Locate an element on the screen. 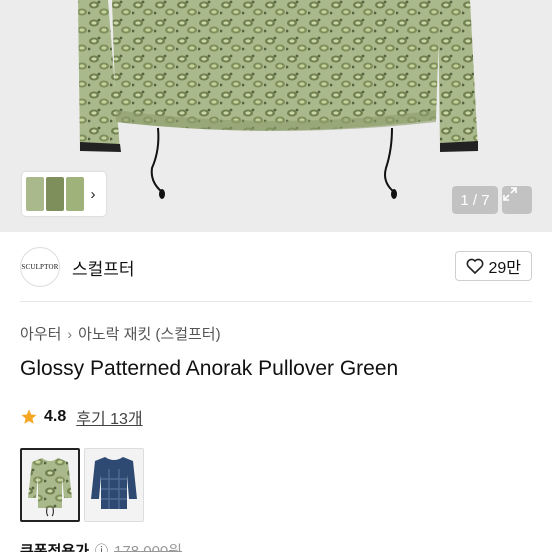  thumbnail-strip: › is located at coordinates (64, 194).